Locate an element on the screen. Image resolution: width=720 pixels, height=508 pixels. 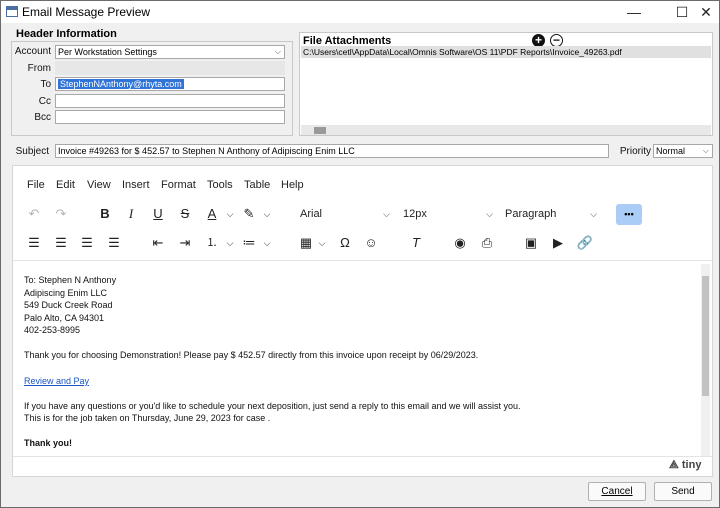
window-title: Email Message Preview is located at coordinates (86, 12).